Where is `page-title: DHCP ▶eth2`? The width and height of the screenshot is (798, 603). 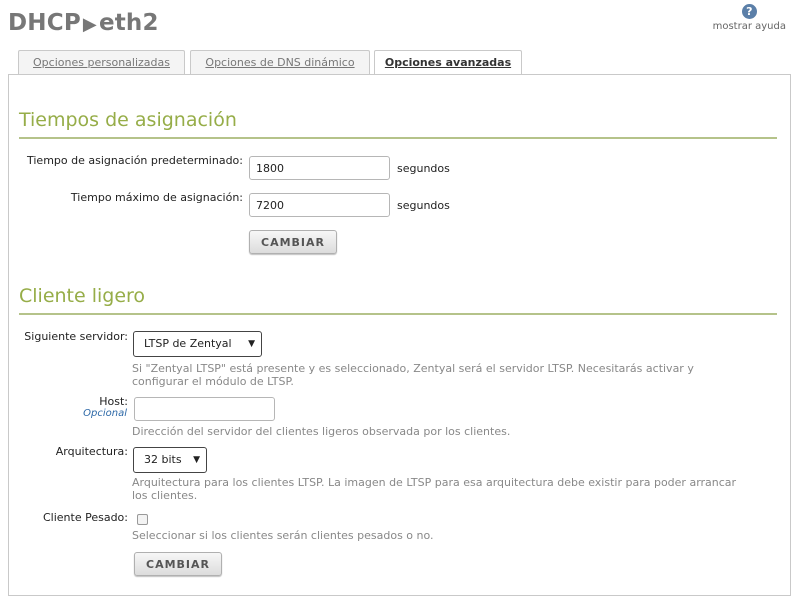
page-title: DHCP ▶eth2 is located at coordinates (83, 23).